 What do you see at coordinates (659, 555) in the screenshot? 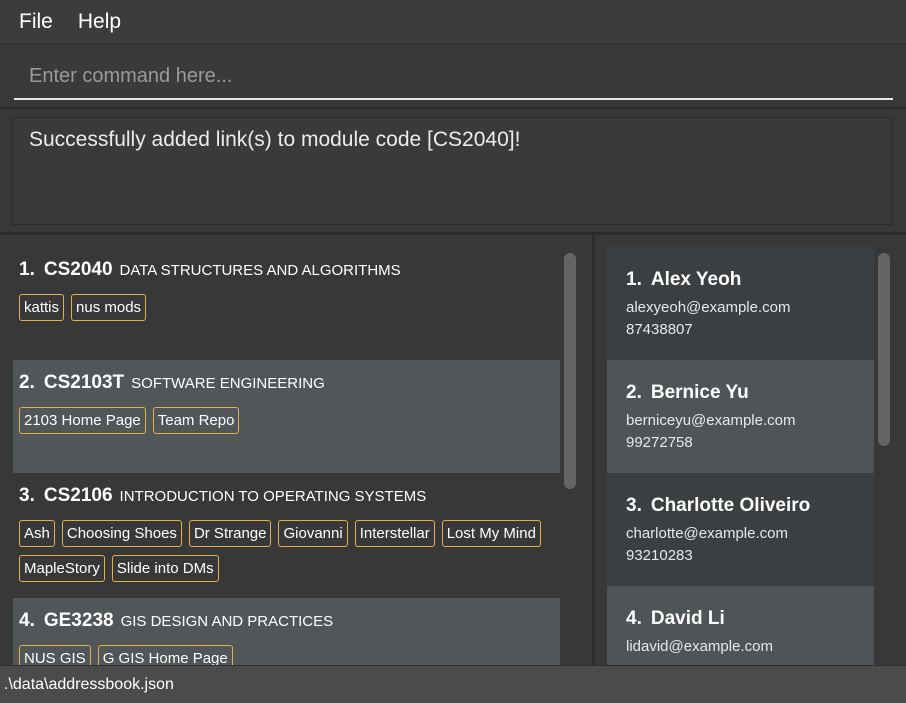
I see `person-phone: 93210283` at bounding box center [659, 555].